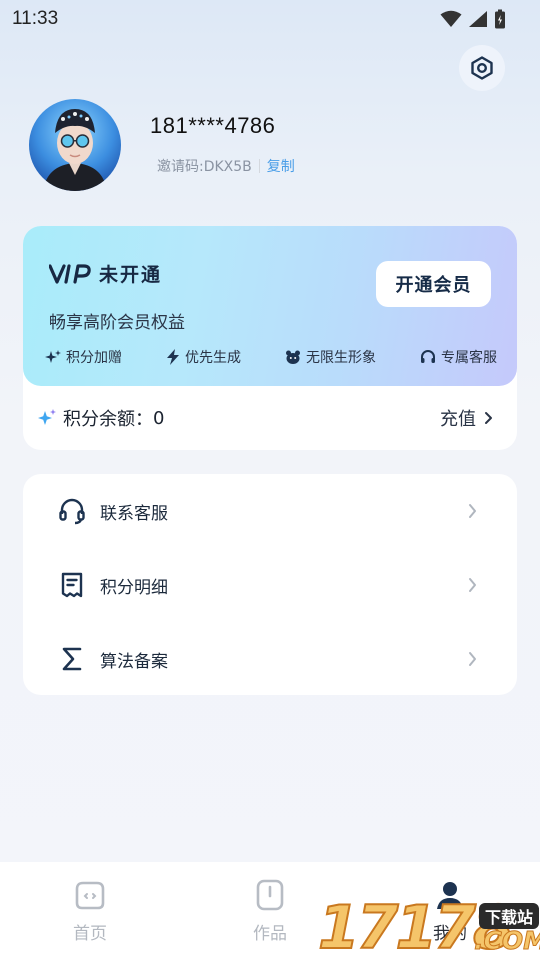  I want to click on menu-item-label: 联系客服, so click(134, 513).